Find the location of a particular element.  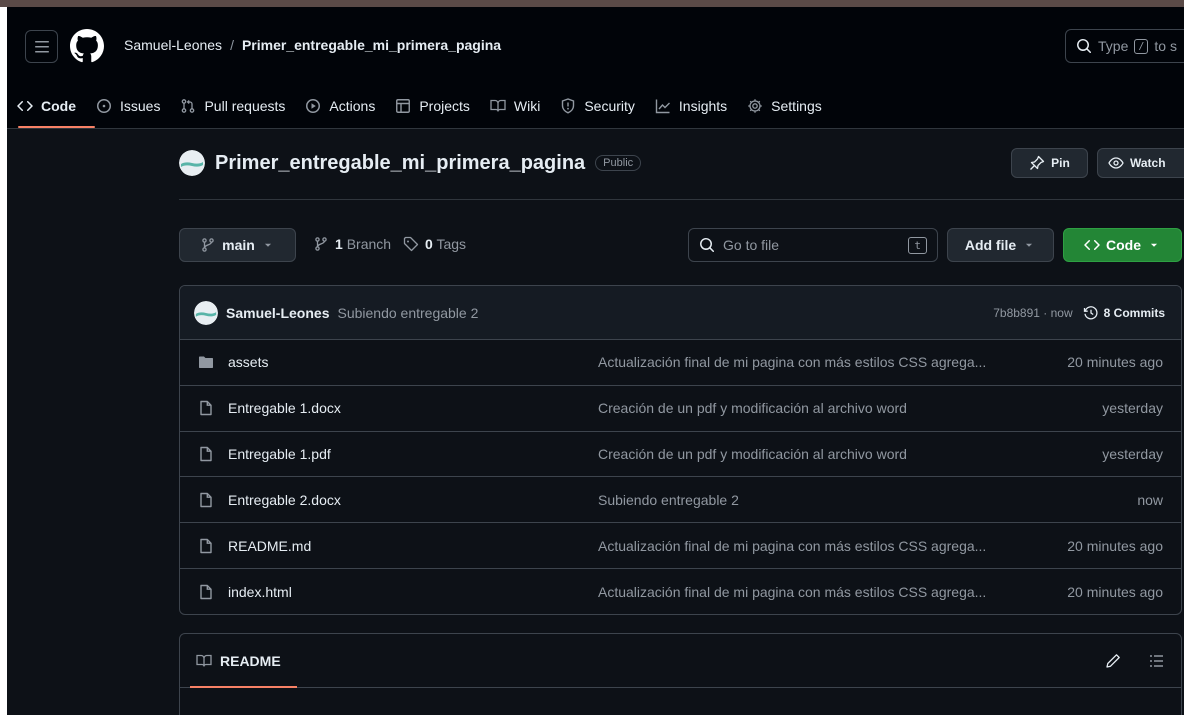

pin-icon is located at coordinates (1037, 162).